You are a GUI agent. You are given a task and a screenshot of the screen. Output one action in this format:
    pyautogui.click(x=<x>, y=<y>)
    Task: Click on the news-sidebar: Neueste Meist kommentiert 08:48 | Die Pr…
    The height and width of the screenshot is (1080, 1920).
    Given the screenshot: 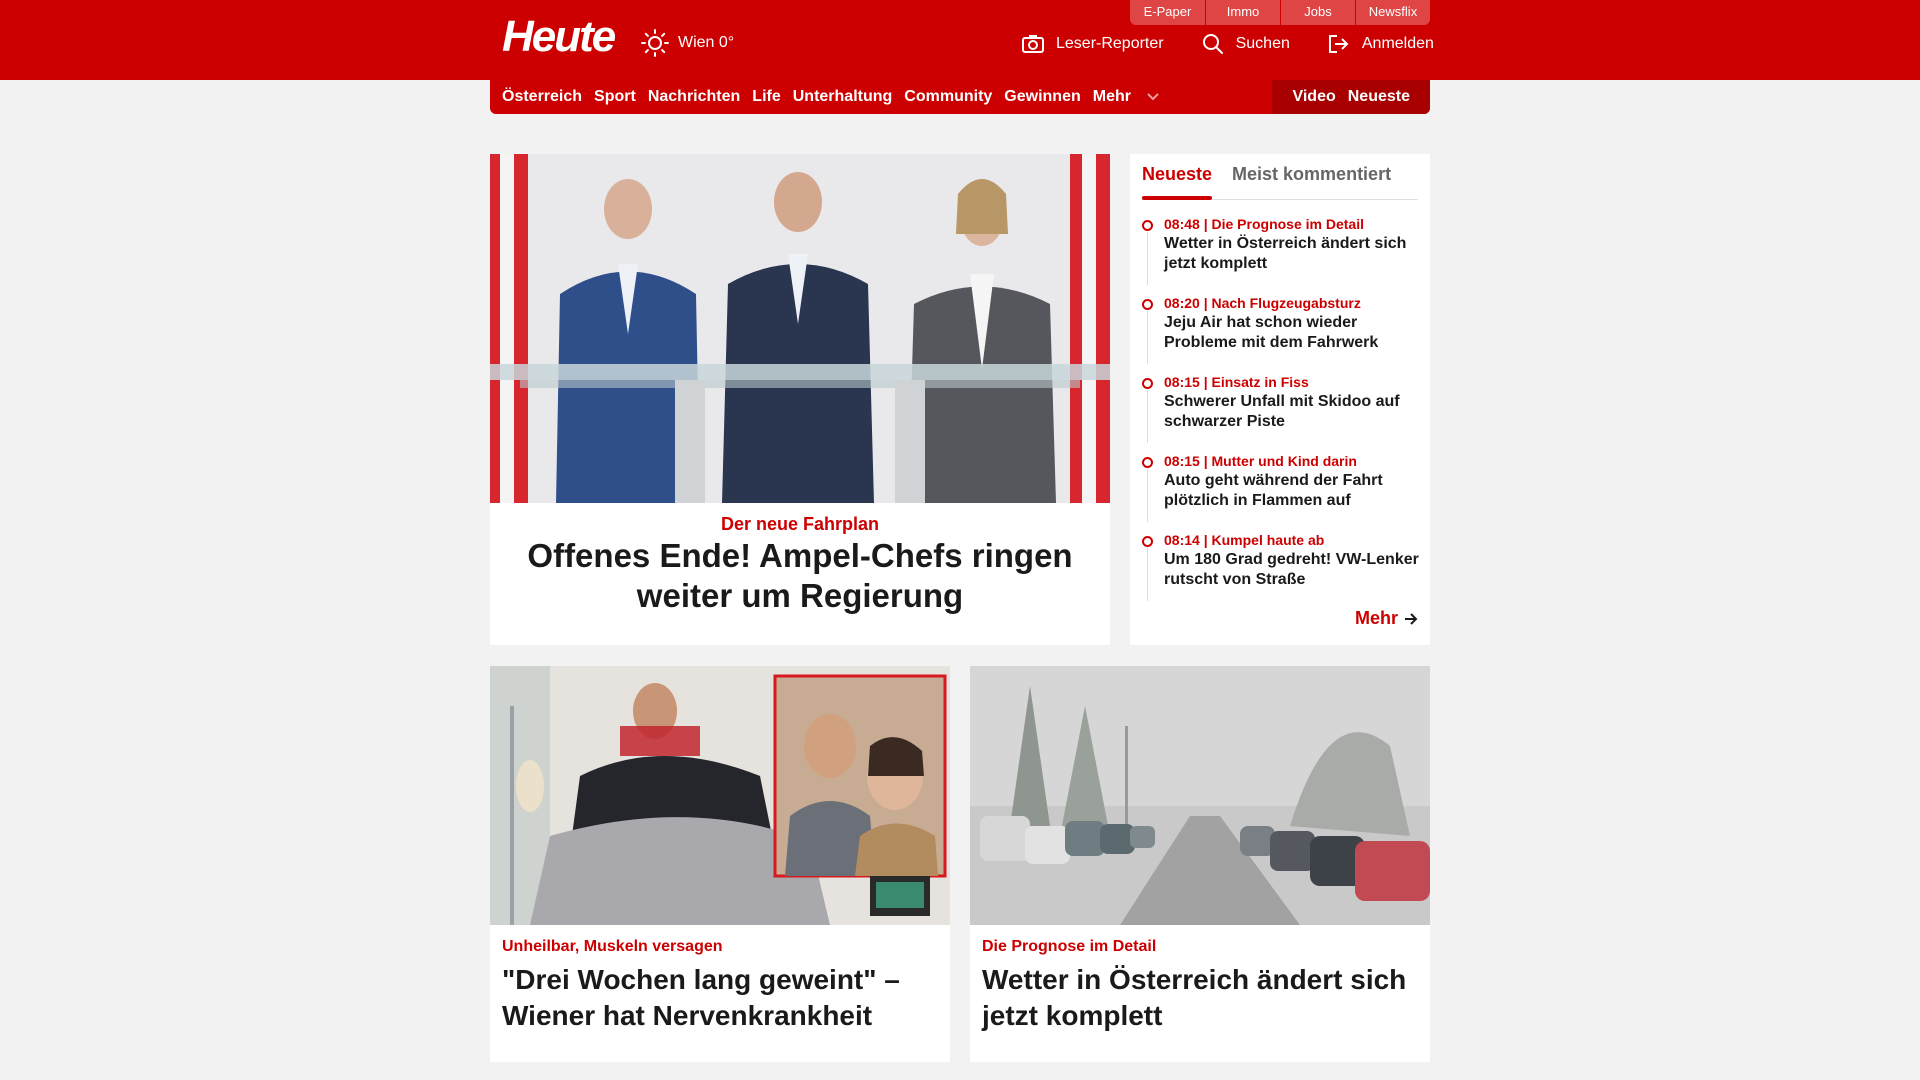 What is the action you would take?
    pyautogui.click(x=1280, y=399)
    